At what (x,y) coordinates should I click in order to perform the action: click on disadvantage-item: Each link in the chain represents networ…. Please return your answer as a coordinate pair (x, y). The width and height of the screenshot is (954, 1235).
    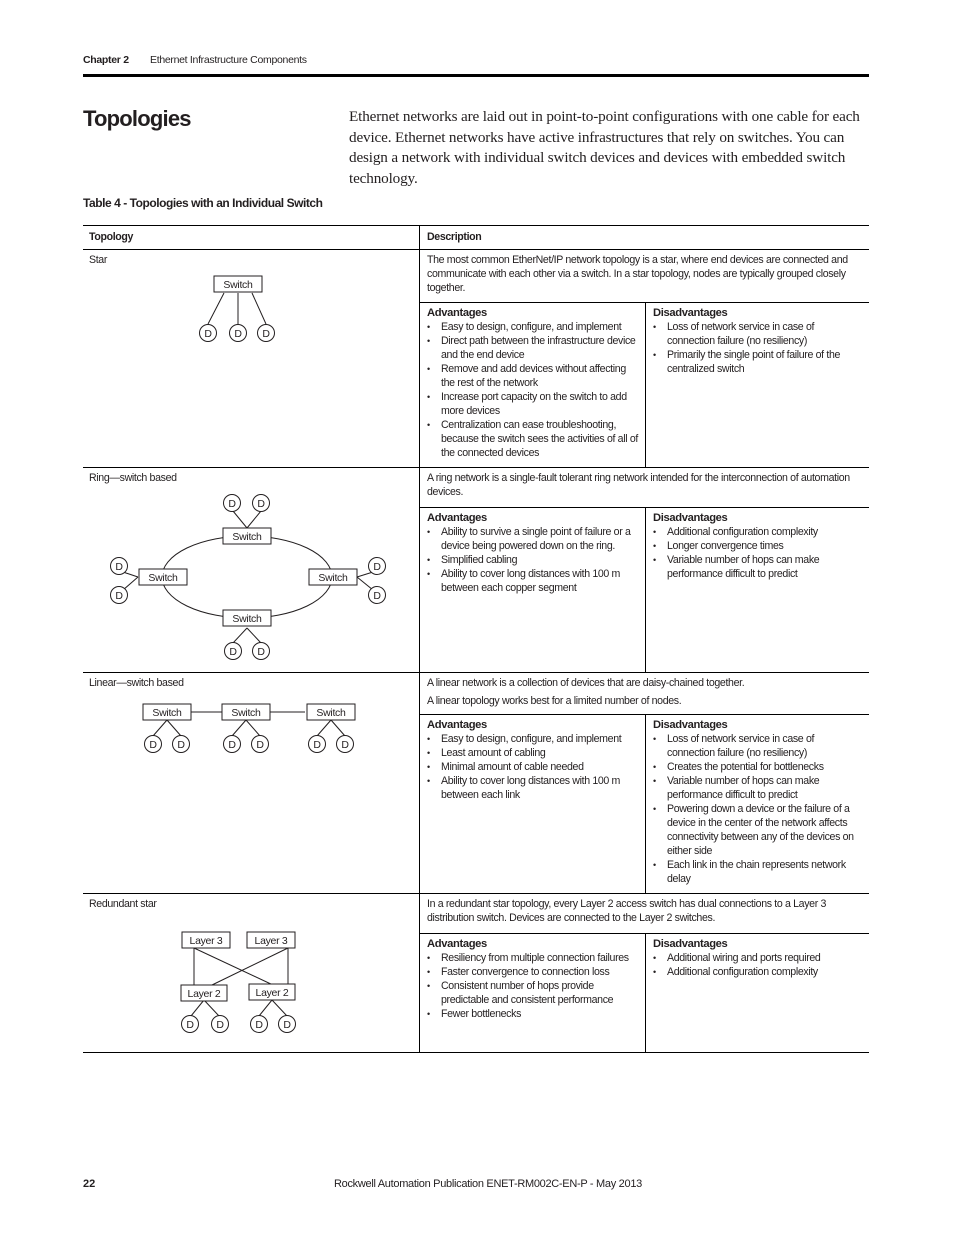
    Looking at the image, I should click on (757, 872).